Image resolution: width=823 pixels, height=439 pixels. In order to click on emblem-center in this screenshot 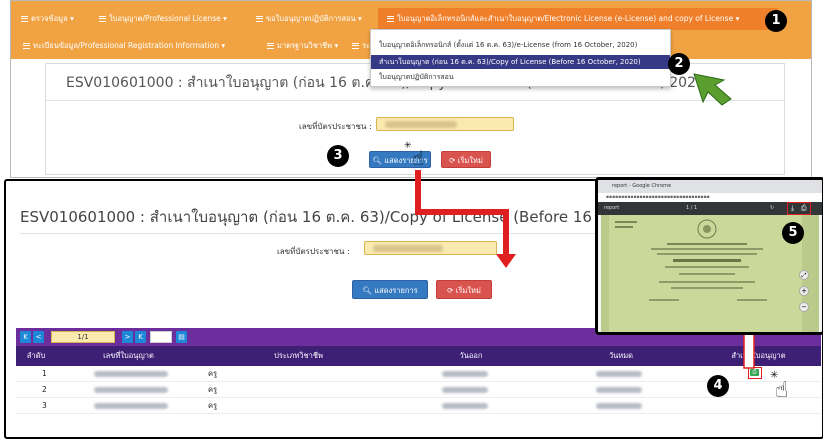, I will do `click(707, 229)`.